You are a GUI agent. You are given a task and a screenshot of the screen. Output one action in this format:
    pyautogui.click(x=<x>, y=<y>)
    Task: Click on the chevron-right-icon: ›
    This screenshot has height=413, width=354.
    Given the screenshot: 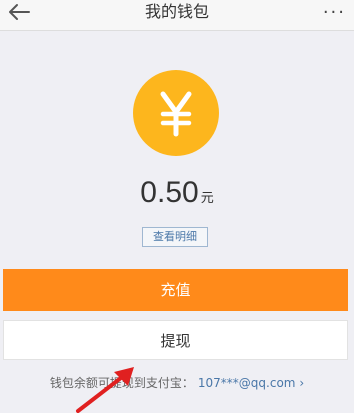 What is the action you would take?
    pyautogui.click(x=302, y=383)
    